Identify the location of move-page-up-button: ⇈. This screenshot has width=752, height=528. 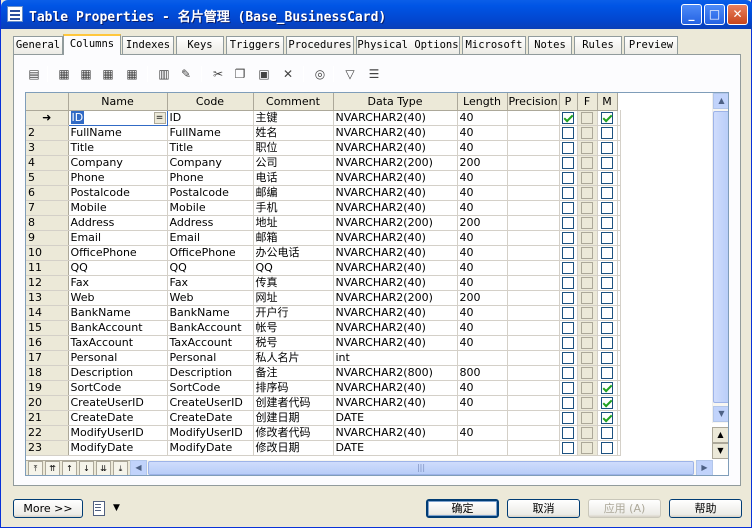
(52, 468).